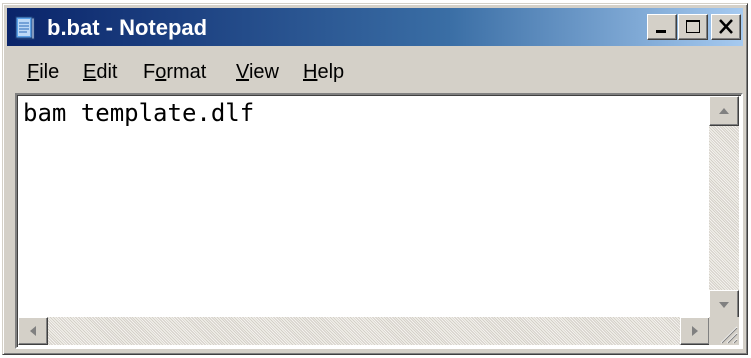 The image size is (751, 358). What do you see at coordinates (43, 72) in the screenshot?
I see `menu-file: File` at bounding box center [43, 72].